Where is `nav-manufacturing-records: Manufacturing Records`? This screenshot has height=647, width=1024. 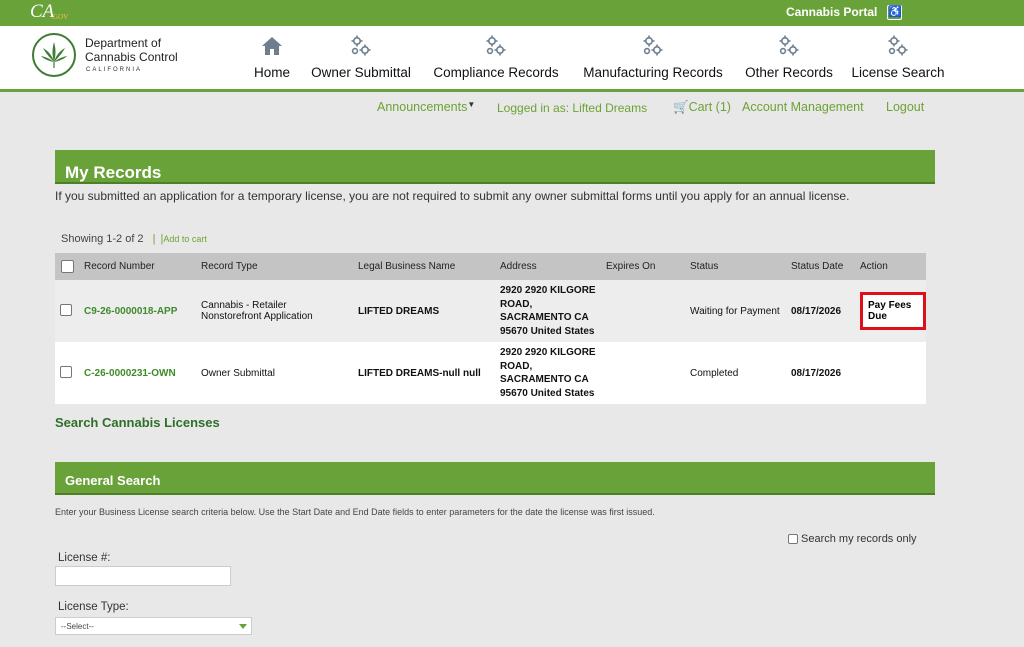
nav-manufacturing-records: Manufacturing Records is located at coordinates (653, 57).